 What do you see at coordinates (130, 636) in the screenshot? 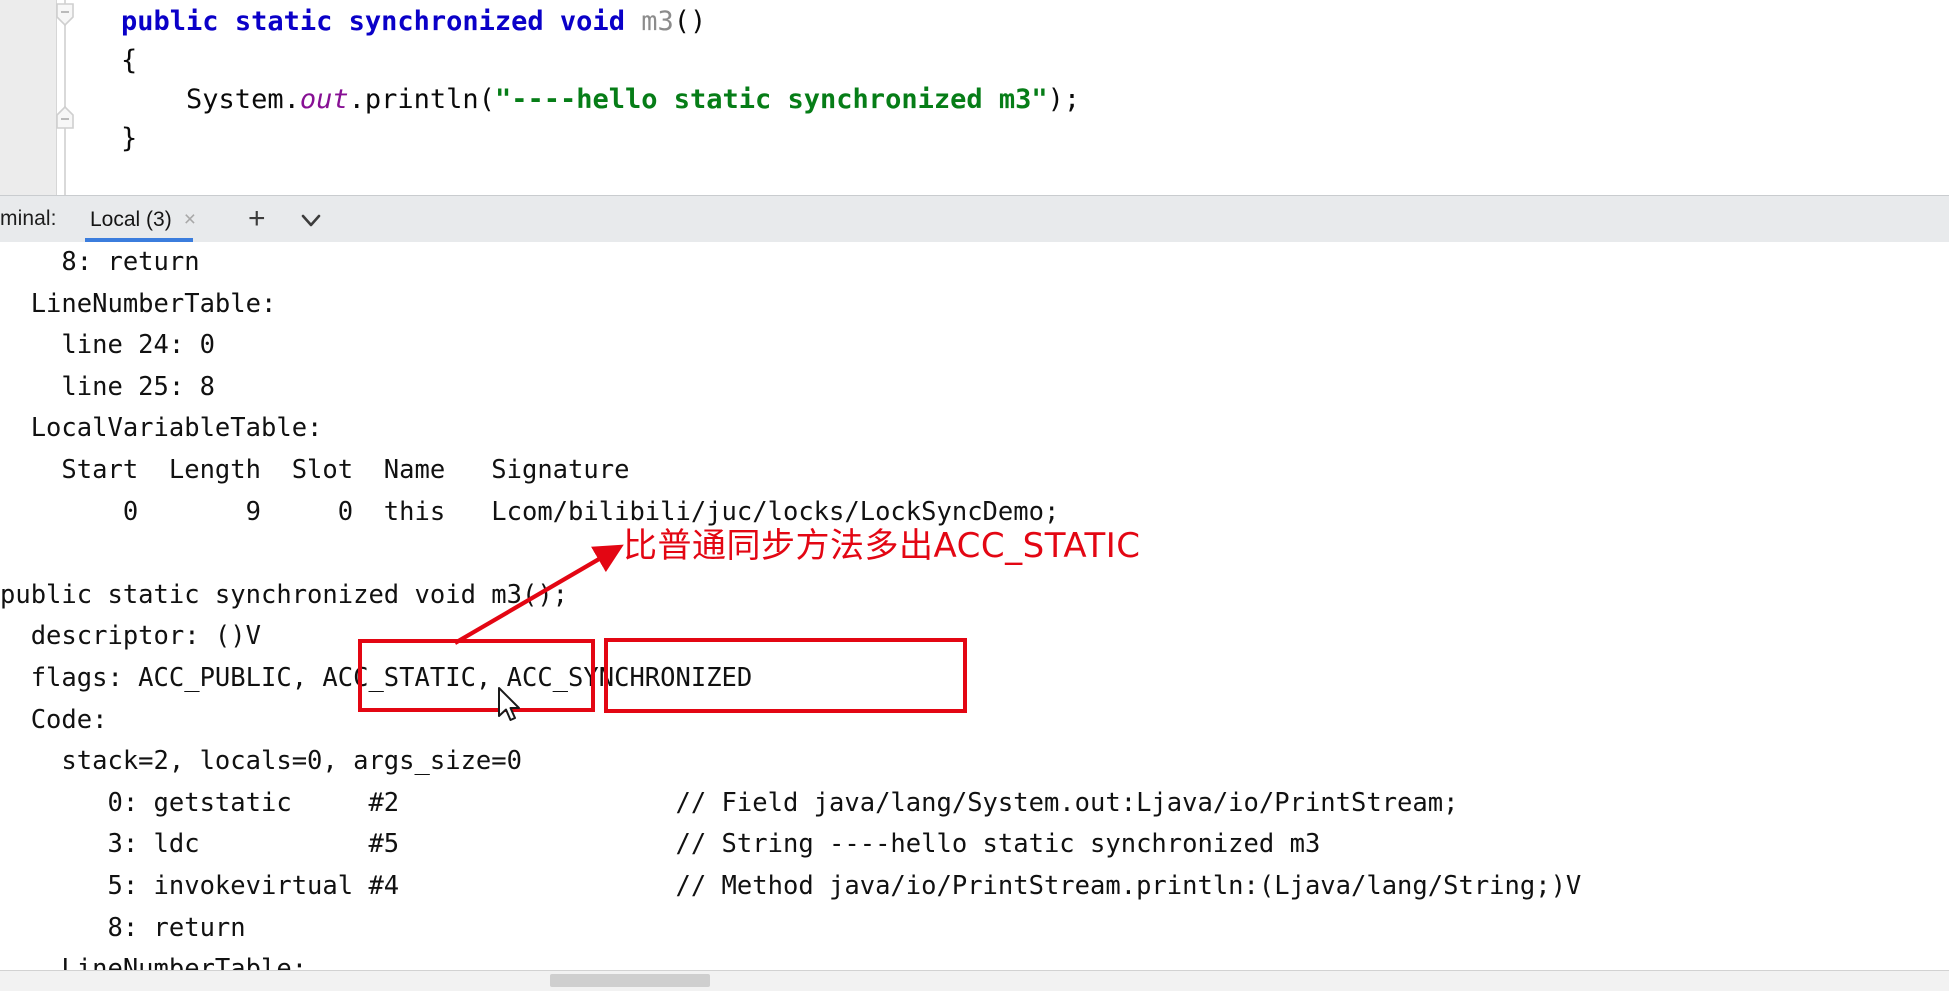
I see `terminal-line: descriptor: ()V` at bounding box center [130, 636].